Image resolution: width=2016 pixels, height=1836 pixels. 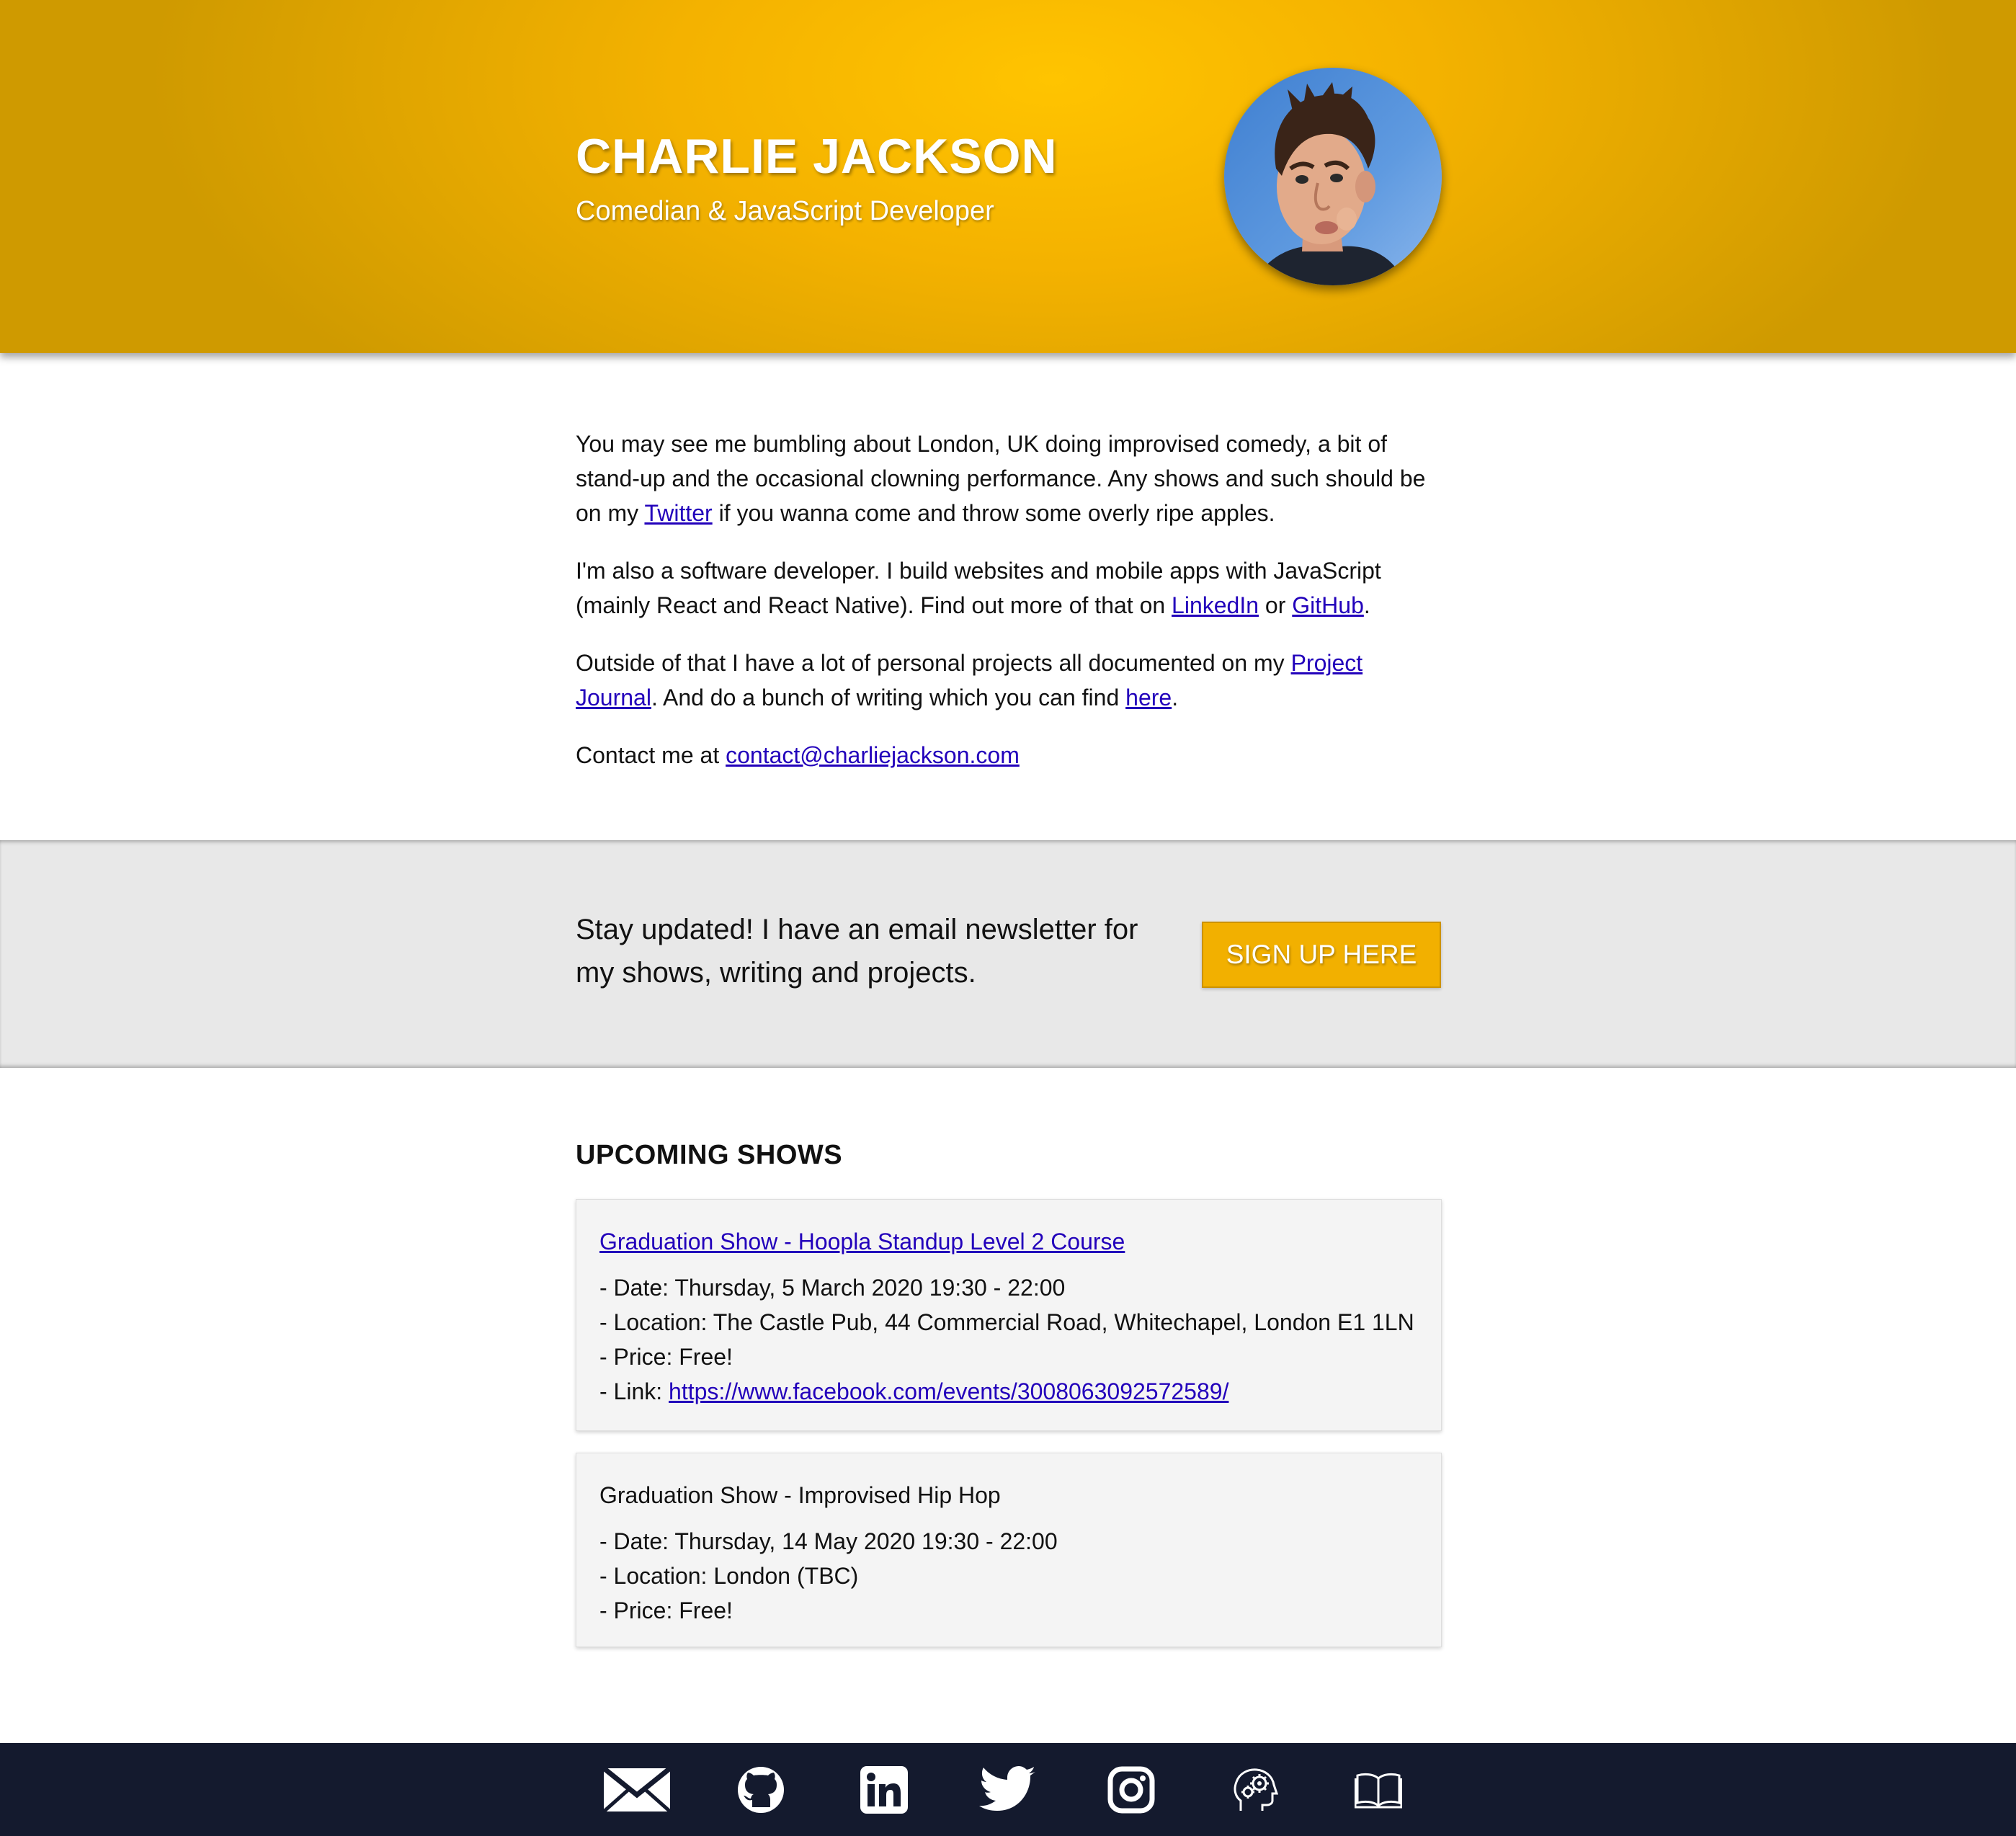 I want to click on github-icon, so click(x=760, y=1789).